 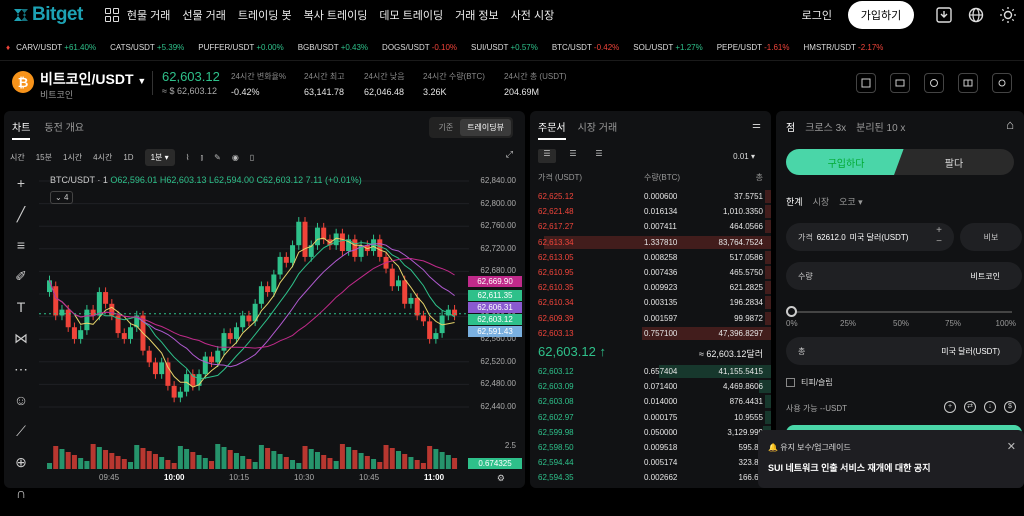 What do you see at coordinates (650, 462) in the screenshot?
I see `bid-row: 62,594.44 0.005174 323.86` at bounding box center [650, 462].